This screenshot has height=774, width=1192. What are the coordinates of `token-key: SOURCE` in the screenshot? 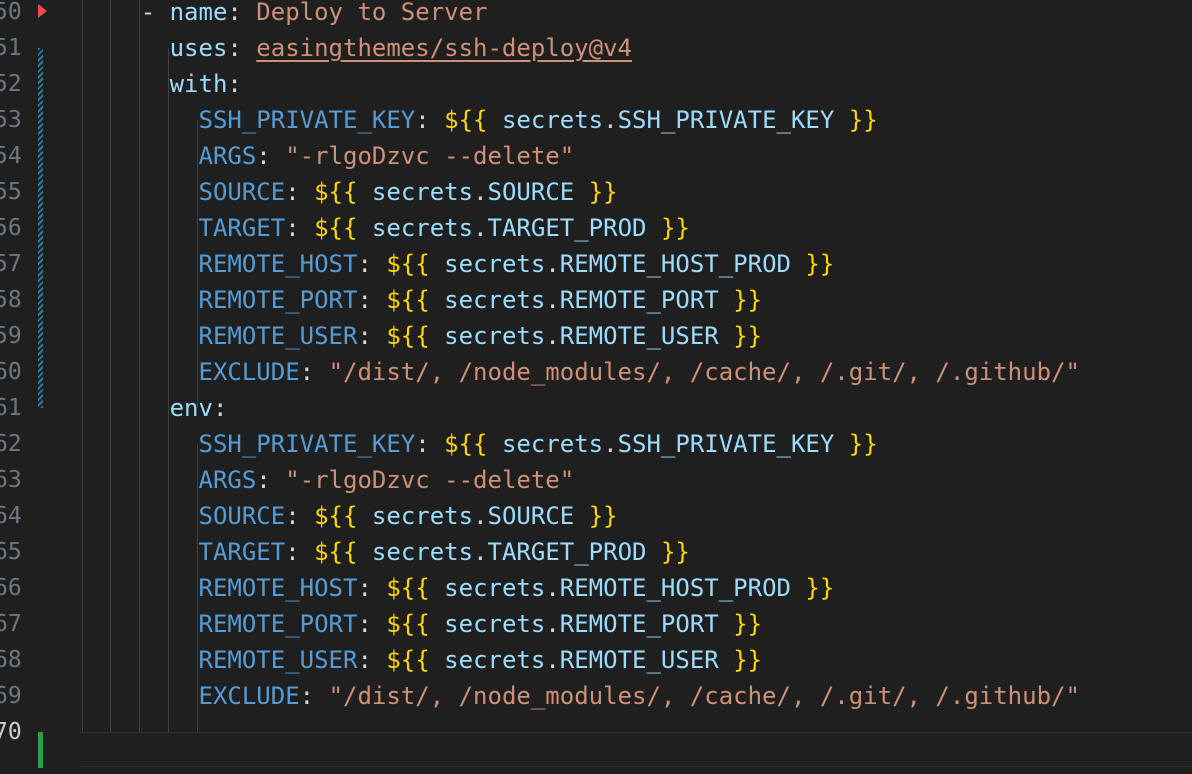 It's located at (242, 192).